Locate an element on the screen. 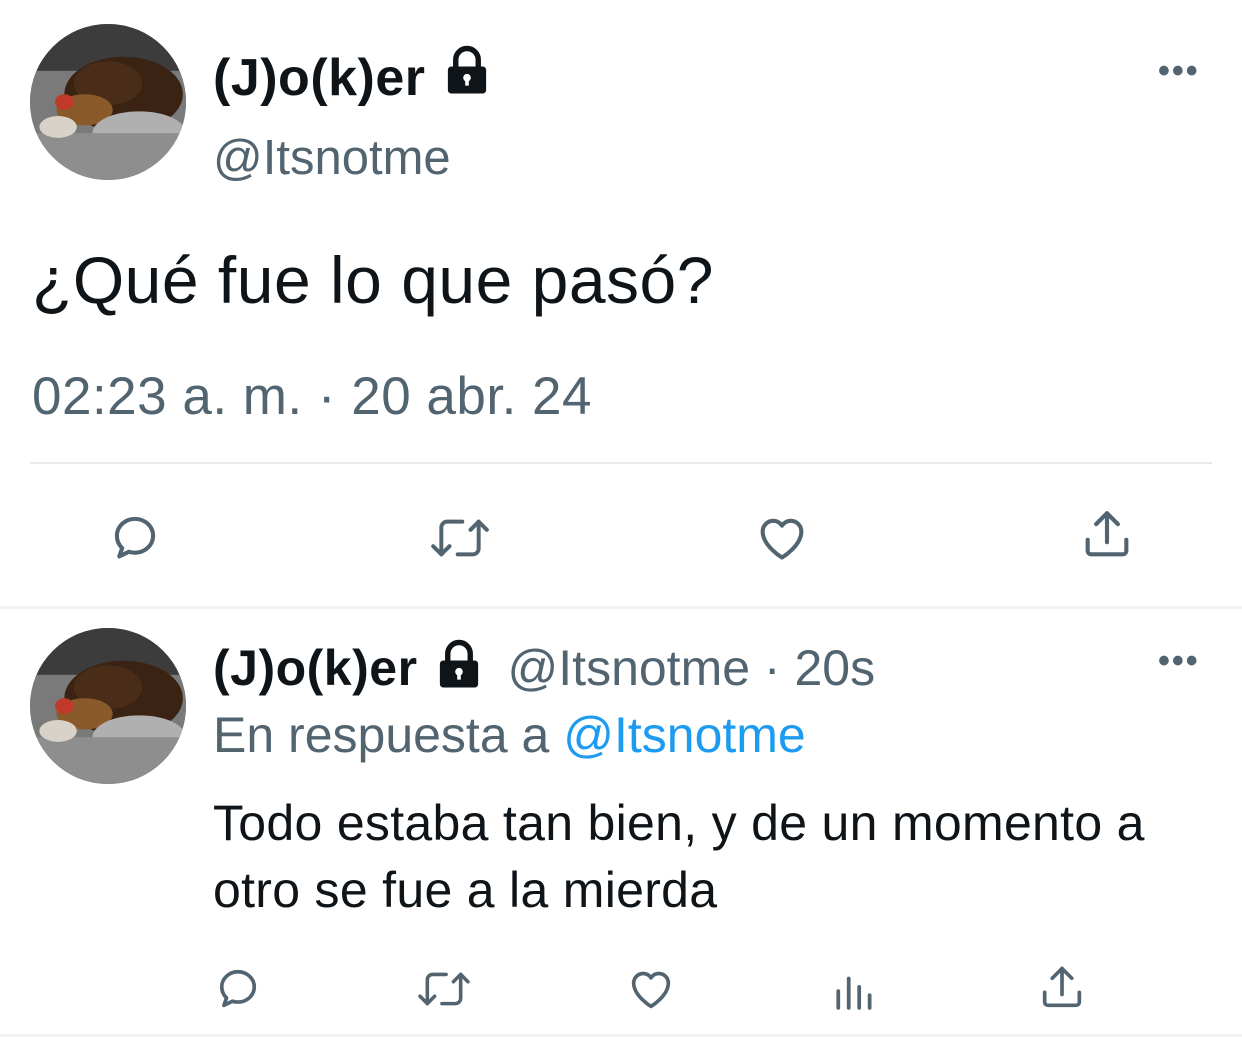 The image size is (1242, 1038). avatar is located at coordinates (108, 102).